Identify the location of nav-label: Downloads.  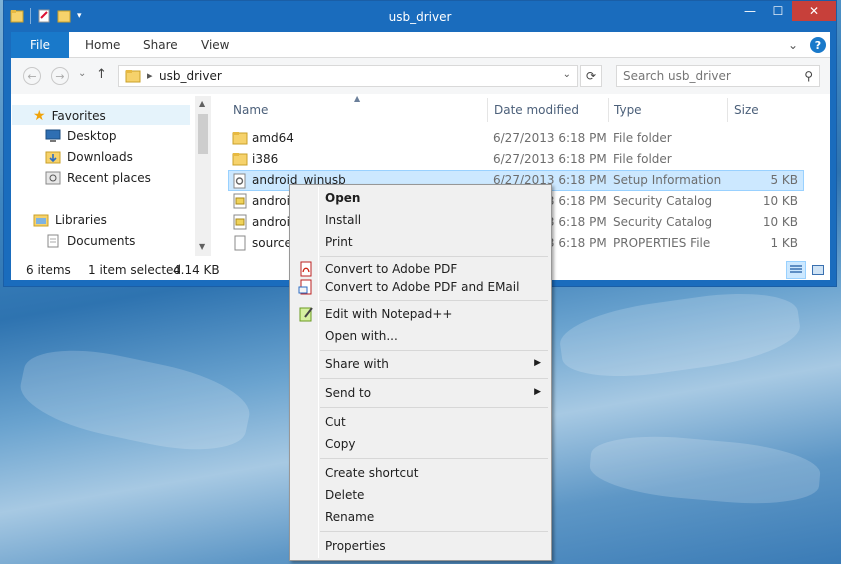
(100, 157).